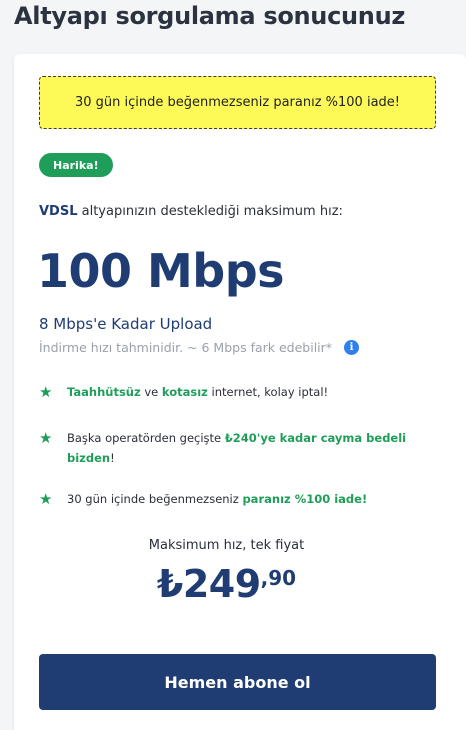  What do you see at coordinates (237, 682) in the screenshot?
I see `subscribe-button: Hemen abone ol` at bounding box center [237, 682].